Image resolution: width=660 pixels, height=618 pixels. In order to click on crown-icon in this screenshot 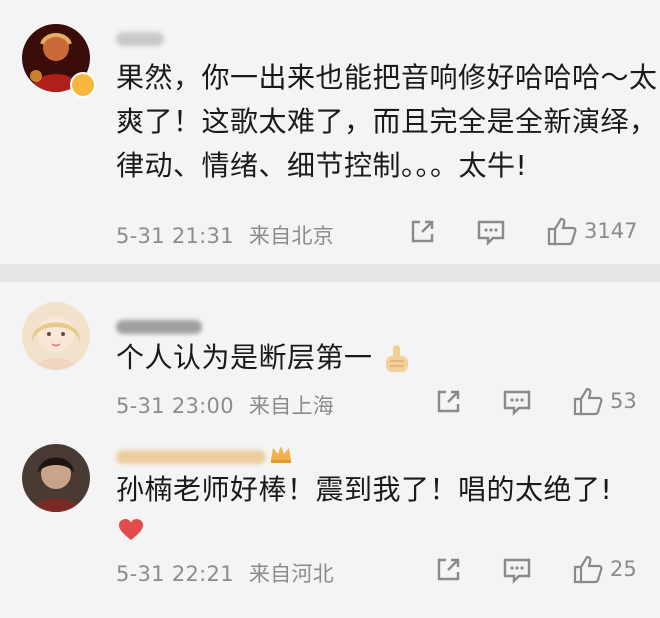, I will do `click(281, 454)`.